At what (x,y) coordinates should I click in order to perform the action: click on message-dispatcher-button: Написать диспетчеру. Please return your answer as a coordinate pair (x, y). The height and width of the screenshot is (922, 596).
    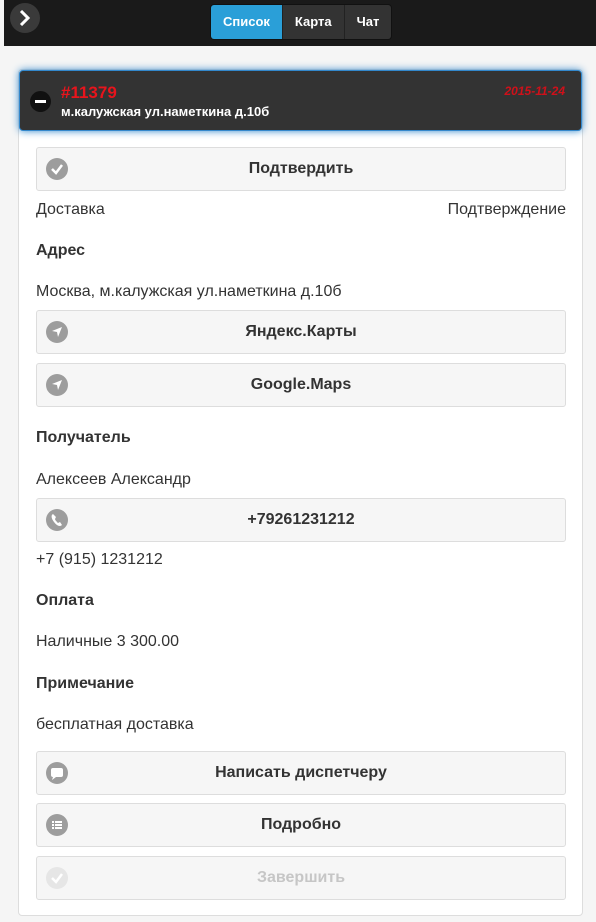
    Looking at the image, I should click on (301, 773).